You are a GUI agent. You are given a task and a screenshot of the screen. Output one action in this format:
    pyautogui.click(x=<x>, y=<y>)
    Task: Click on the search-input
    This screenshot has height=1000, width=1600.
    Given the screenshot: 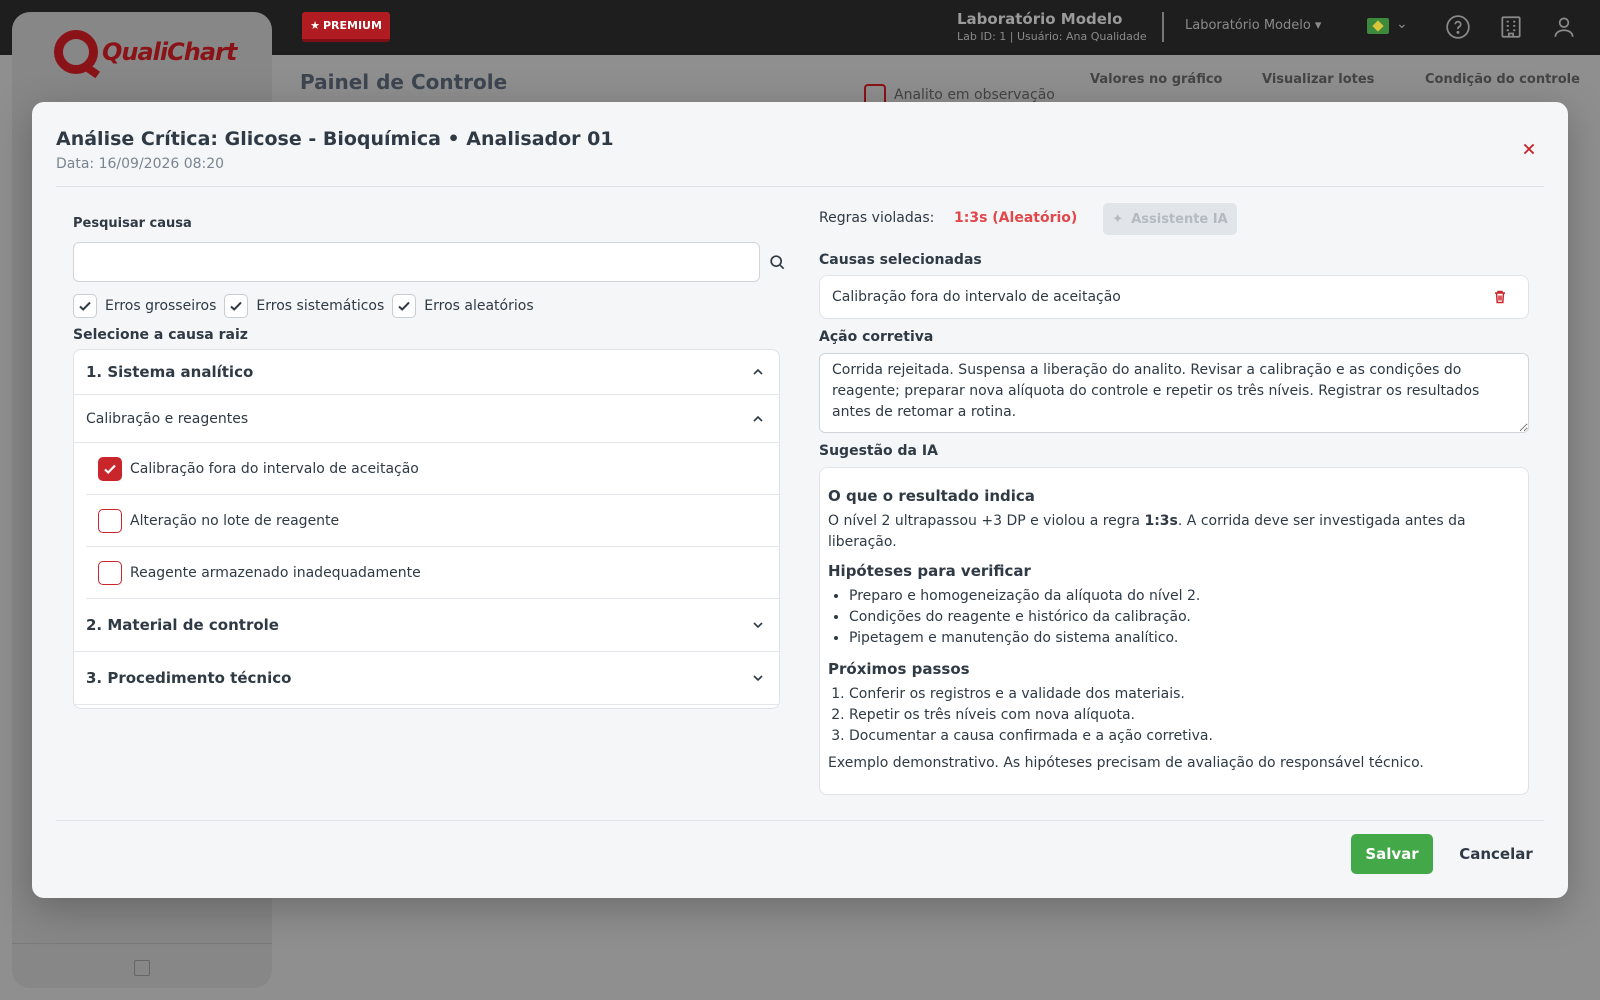 What is the action you would take?
    pyautogui.click(x=416, y=262)
    